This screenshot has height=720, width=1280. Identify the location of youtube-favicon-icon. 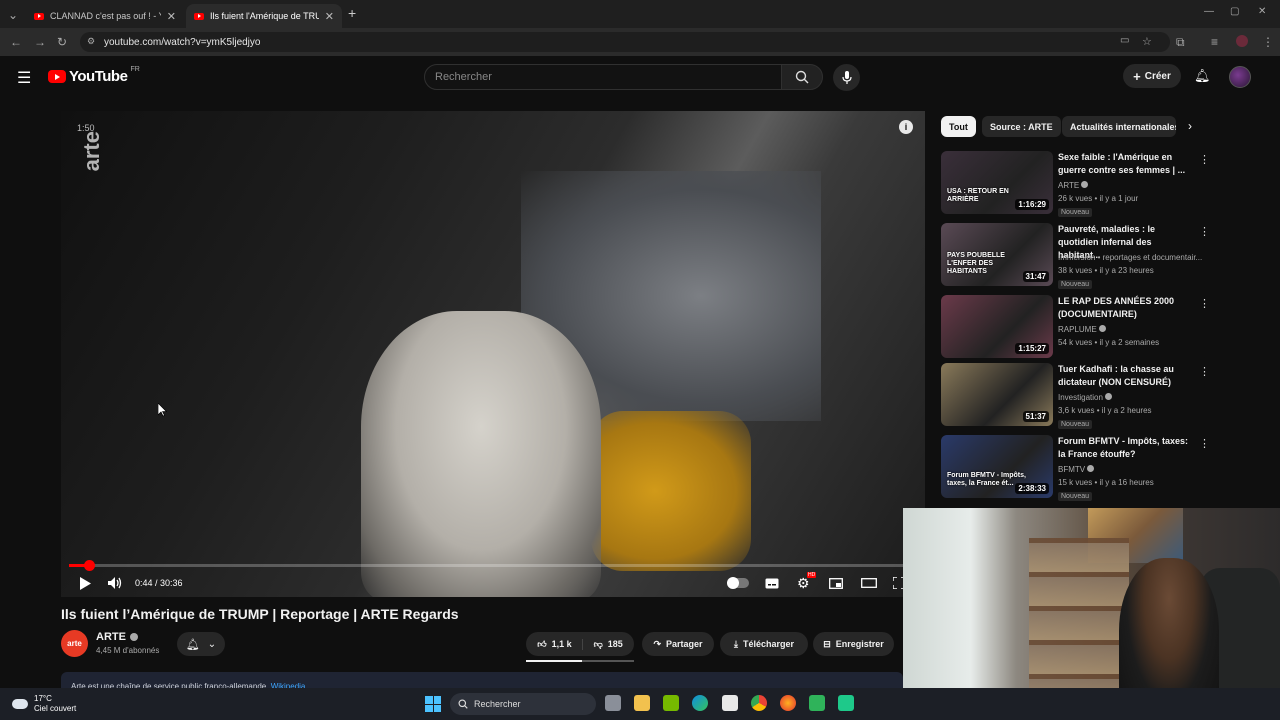
(39, 16).